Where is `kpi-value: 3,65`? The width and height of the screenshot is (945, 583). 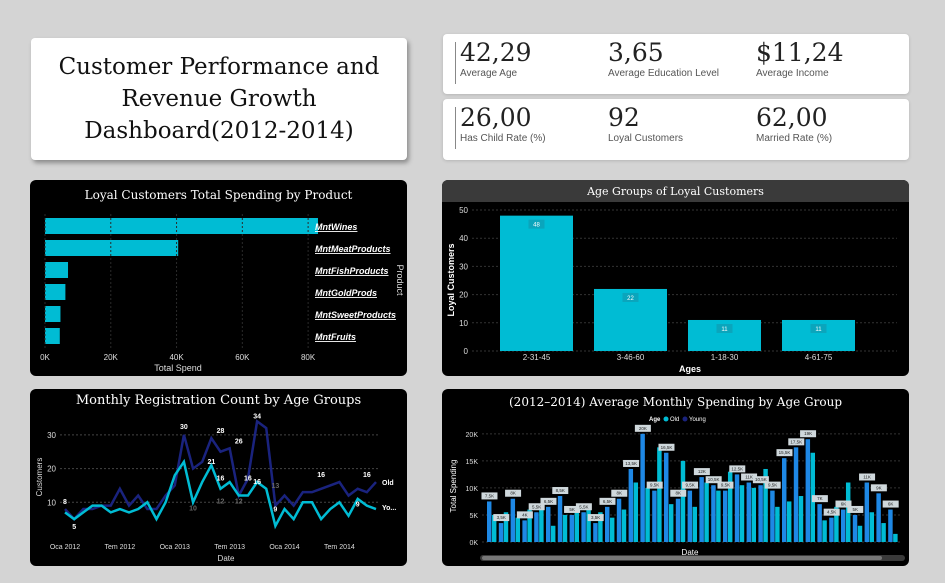 kpi-value: 3,65 is located at coordinates (636, 52).